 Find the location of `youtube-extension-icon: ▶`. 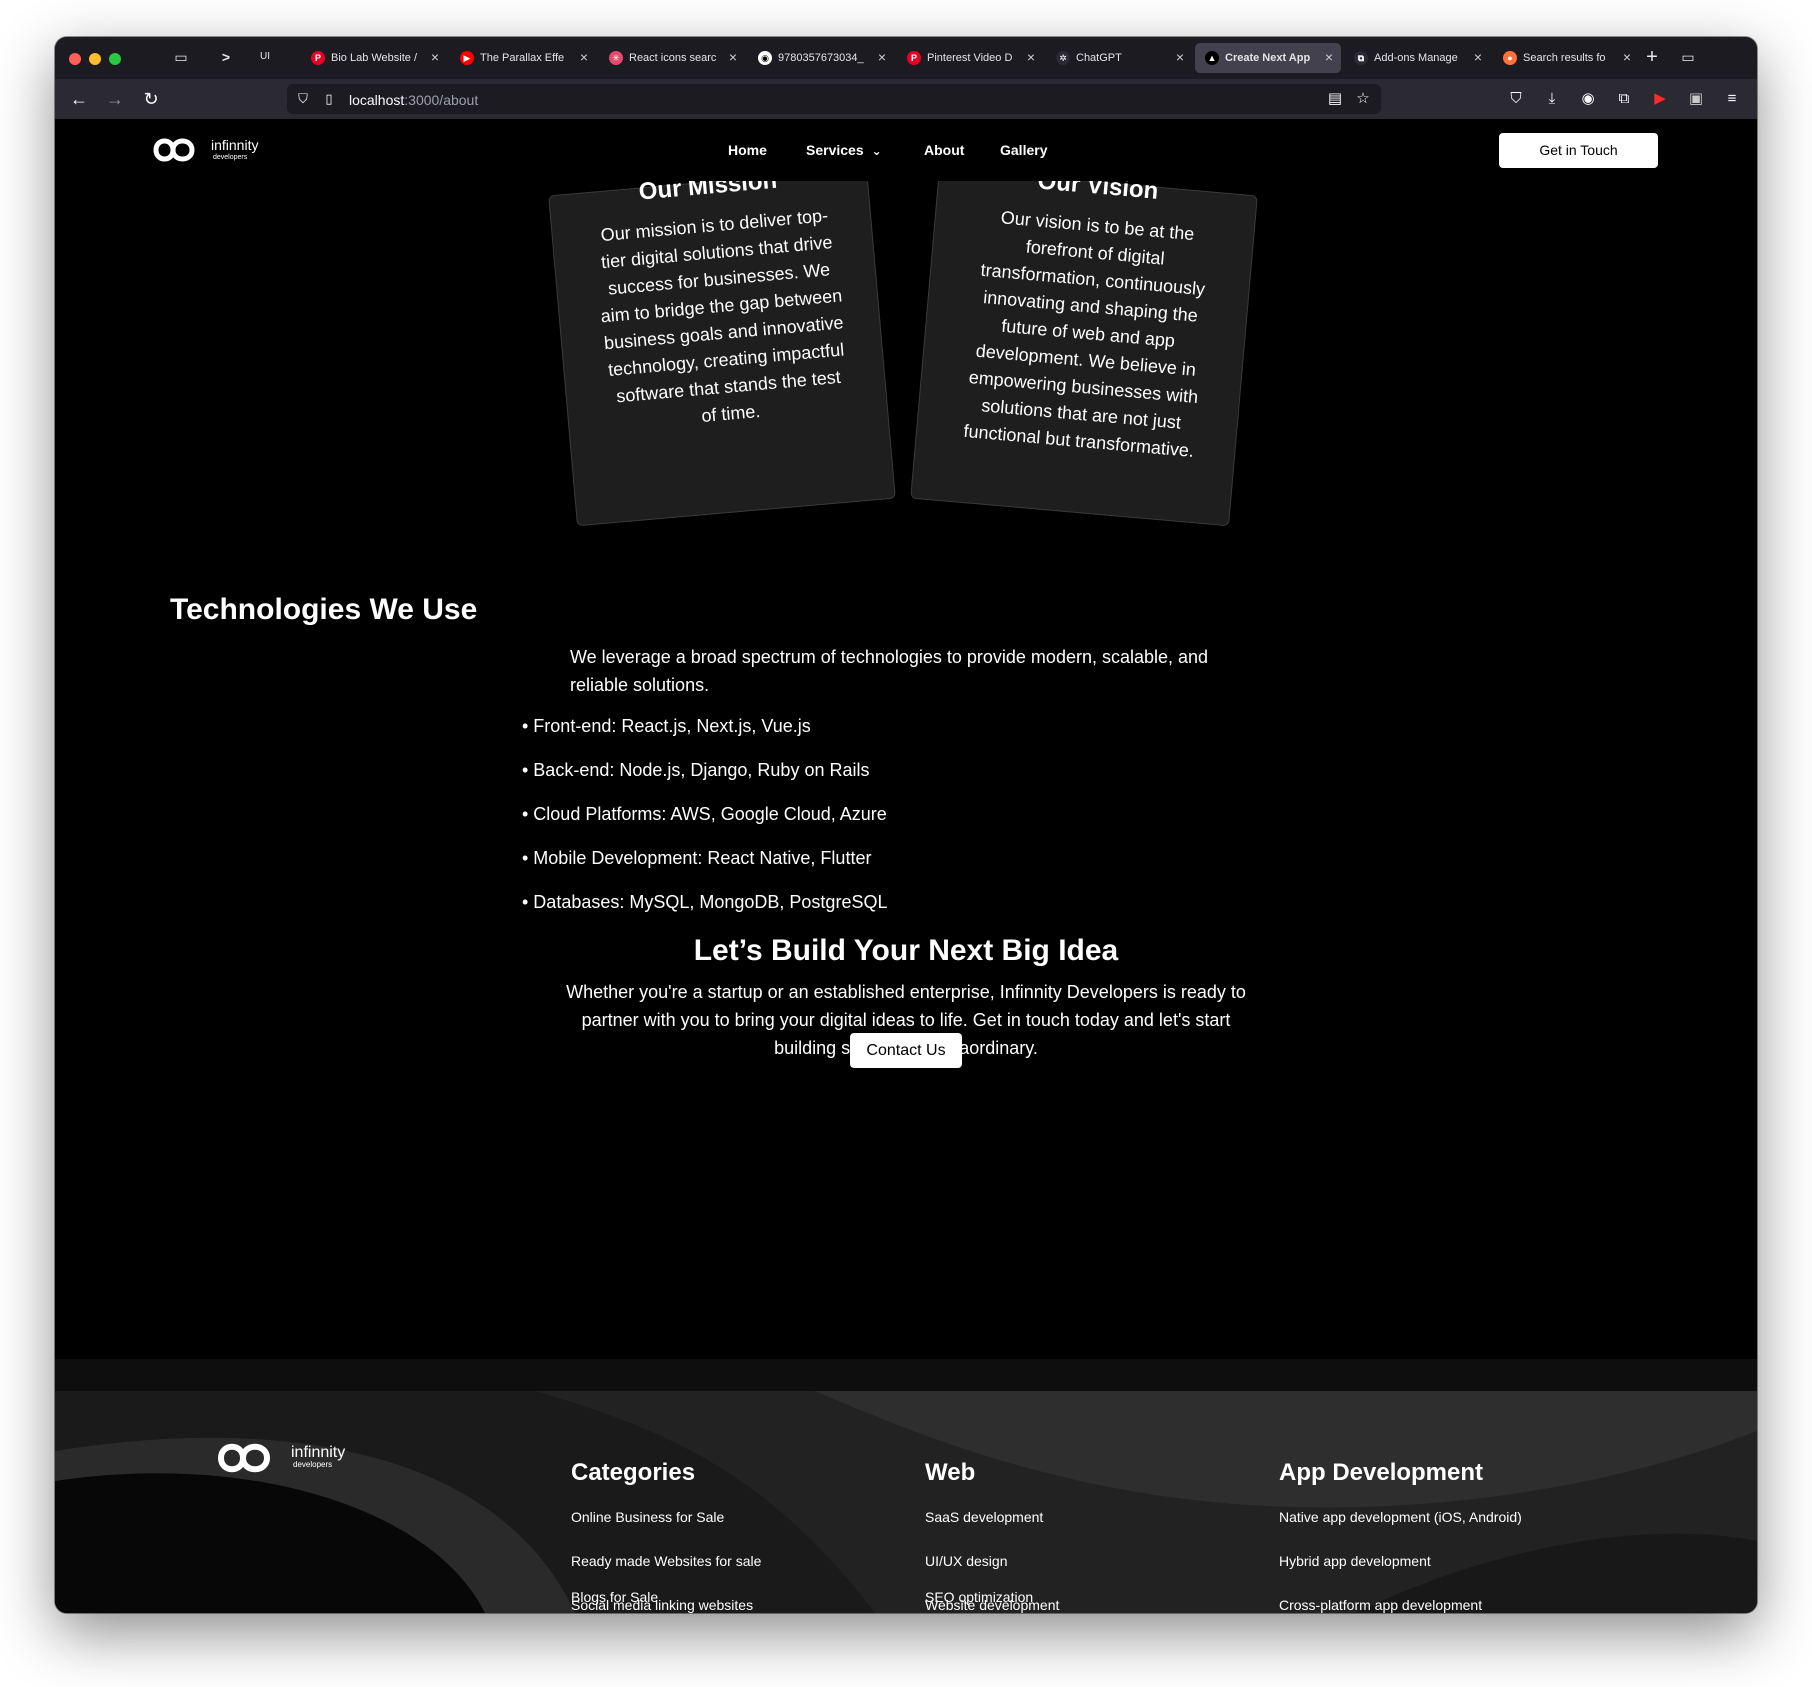

youtube-extension-icon: ▶ is located at coordinates (1660, 99).